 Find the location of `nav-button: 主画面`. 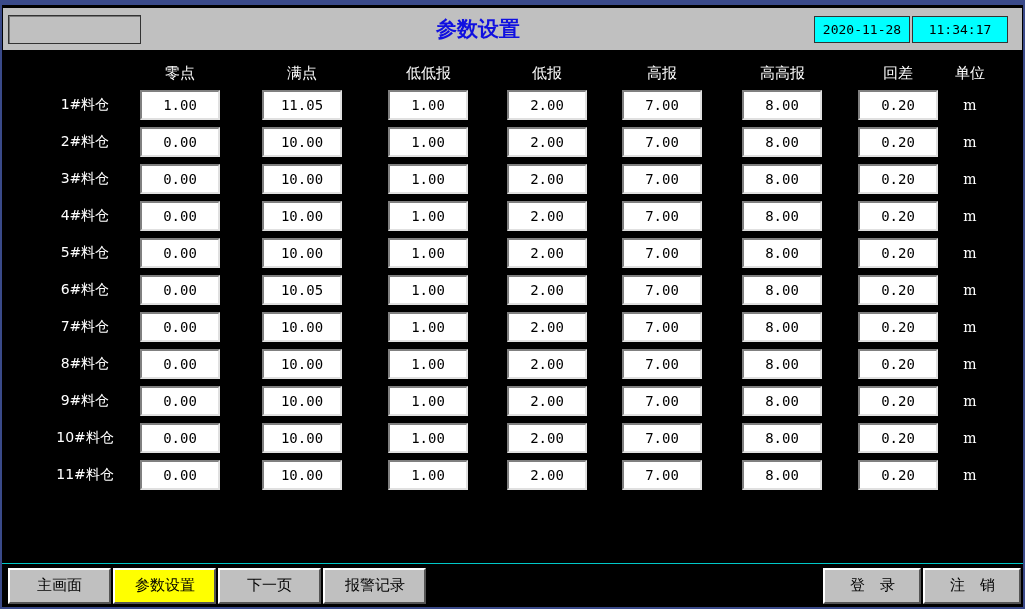

nav-button: 主画面 is located at coordinates (59, 585).